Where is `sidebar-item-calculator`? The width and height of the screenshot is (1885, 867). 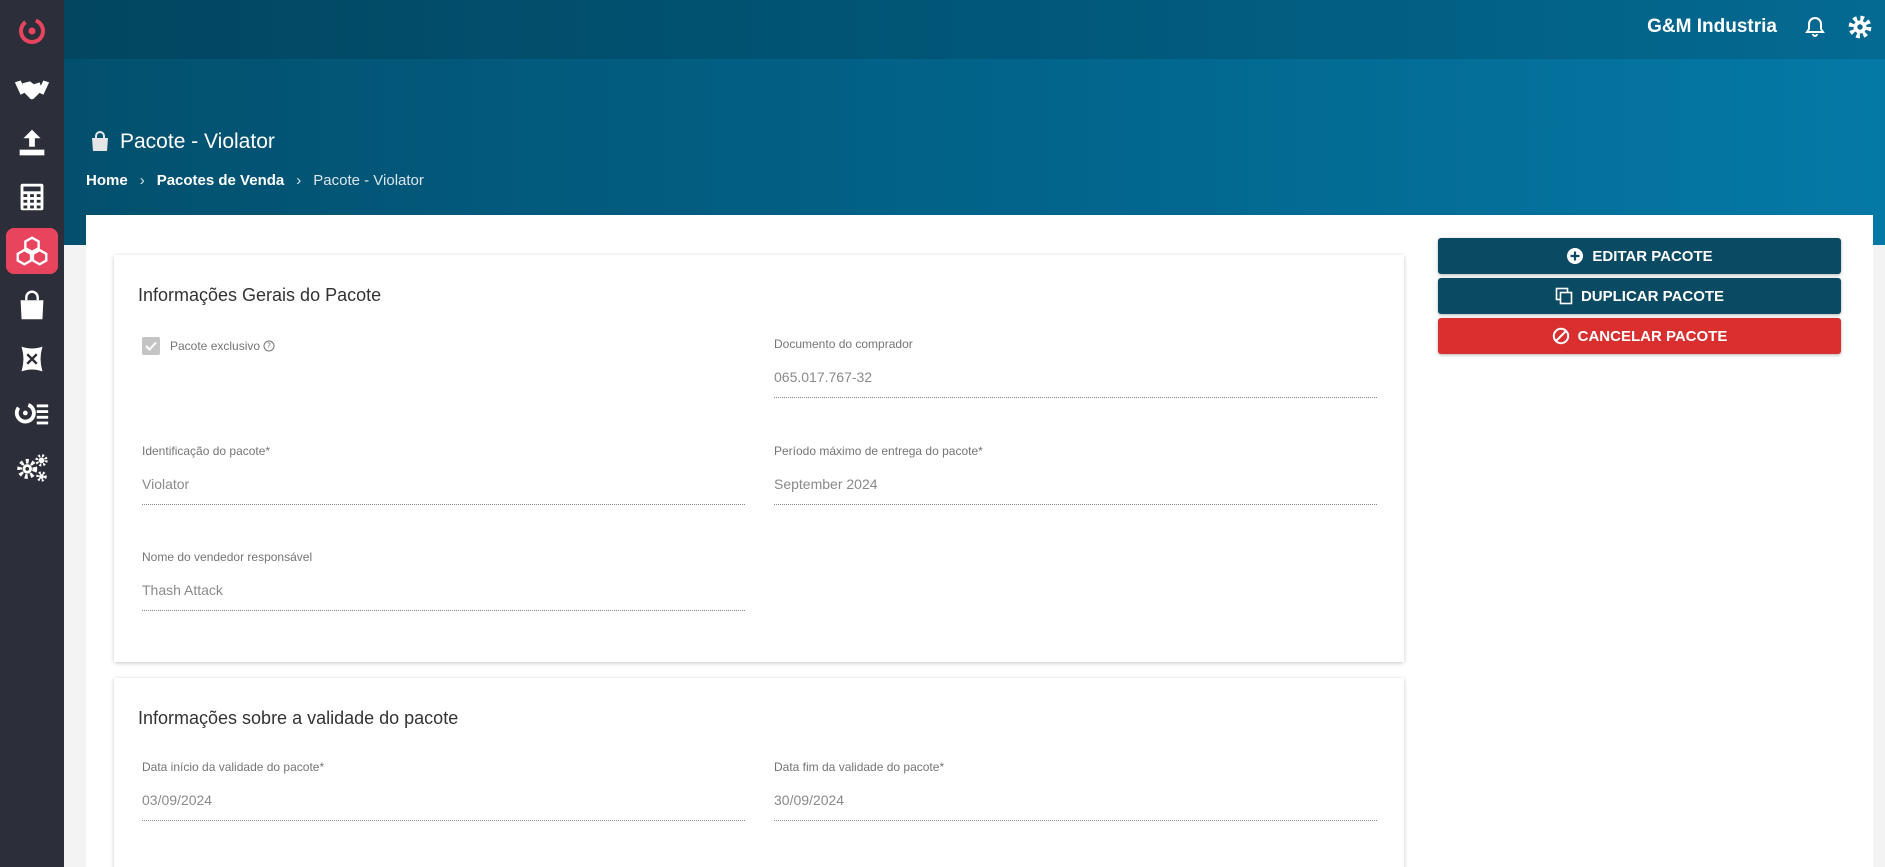 sidebar-item-calculator is located at coordinates (32, 197).